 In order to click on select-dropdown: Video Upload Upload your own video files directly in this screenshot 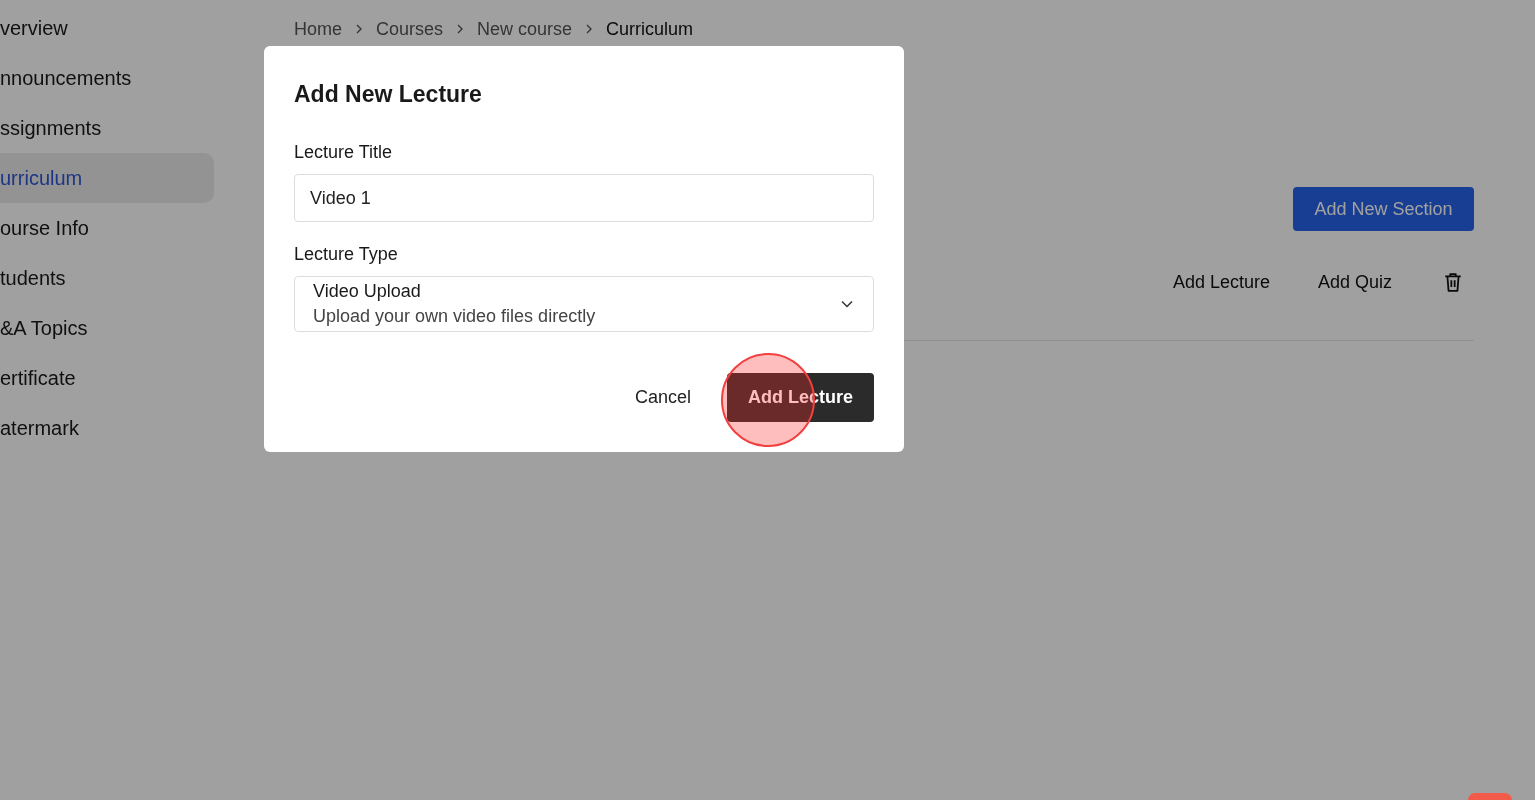, I will do `click(584, 304)`.